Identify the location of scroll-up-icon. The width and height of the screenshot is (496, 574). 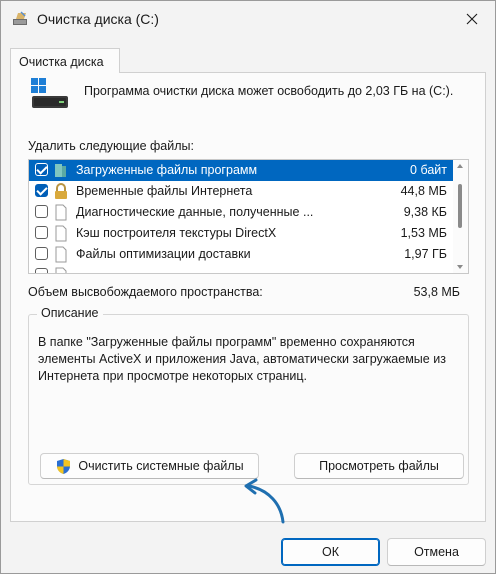
(460, 166).